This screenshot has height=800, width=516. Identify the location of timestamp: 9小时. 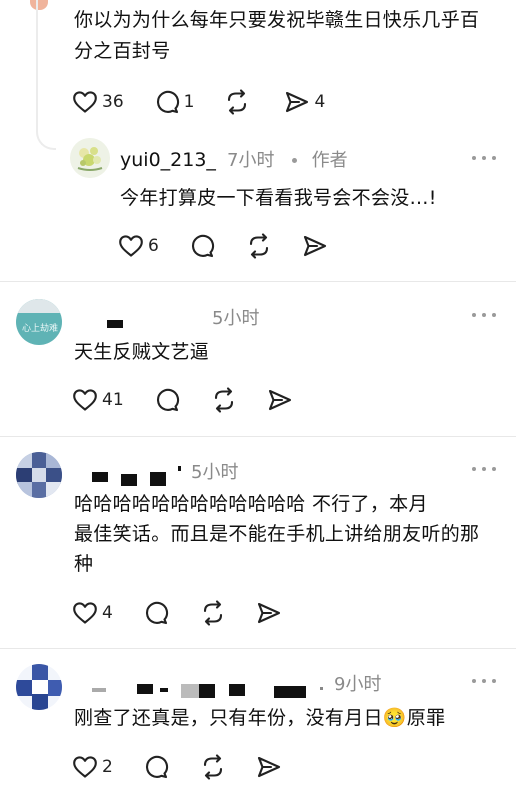
(358, 684).